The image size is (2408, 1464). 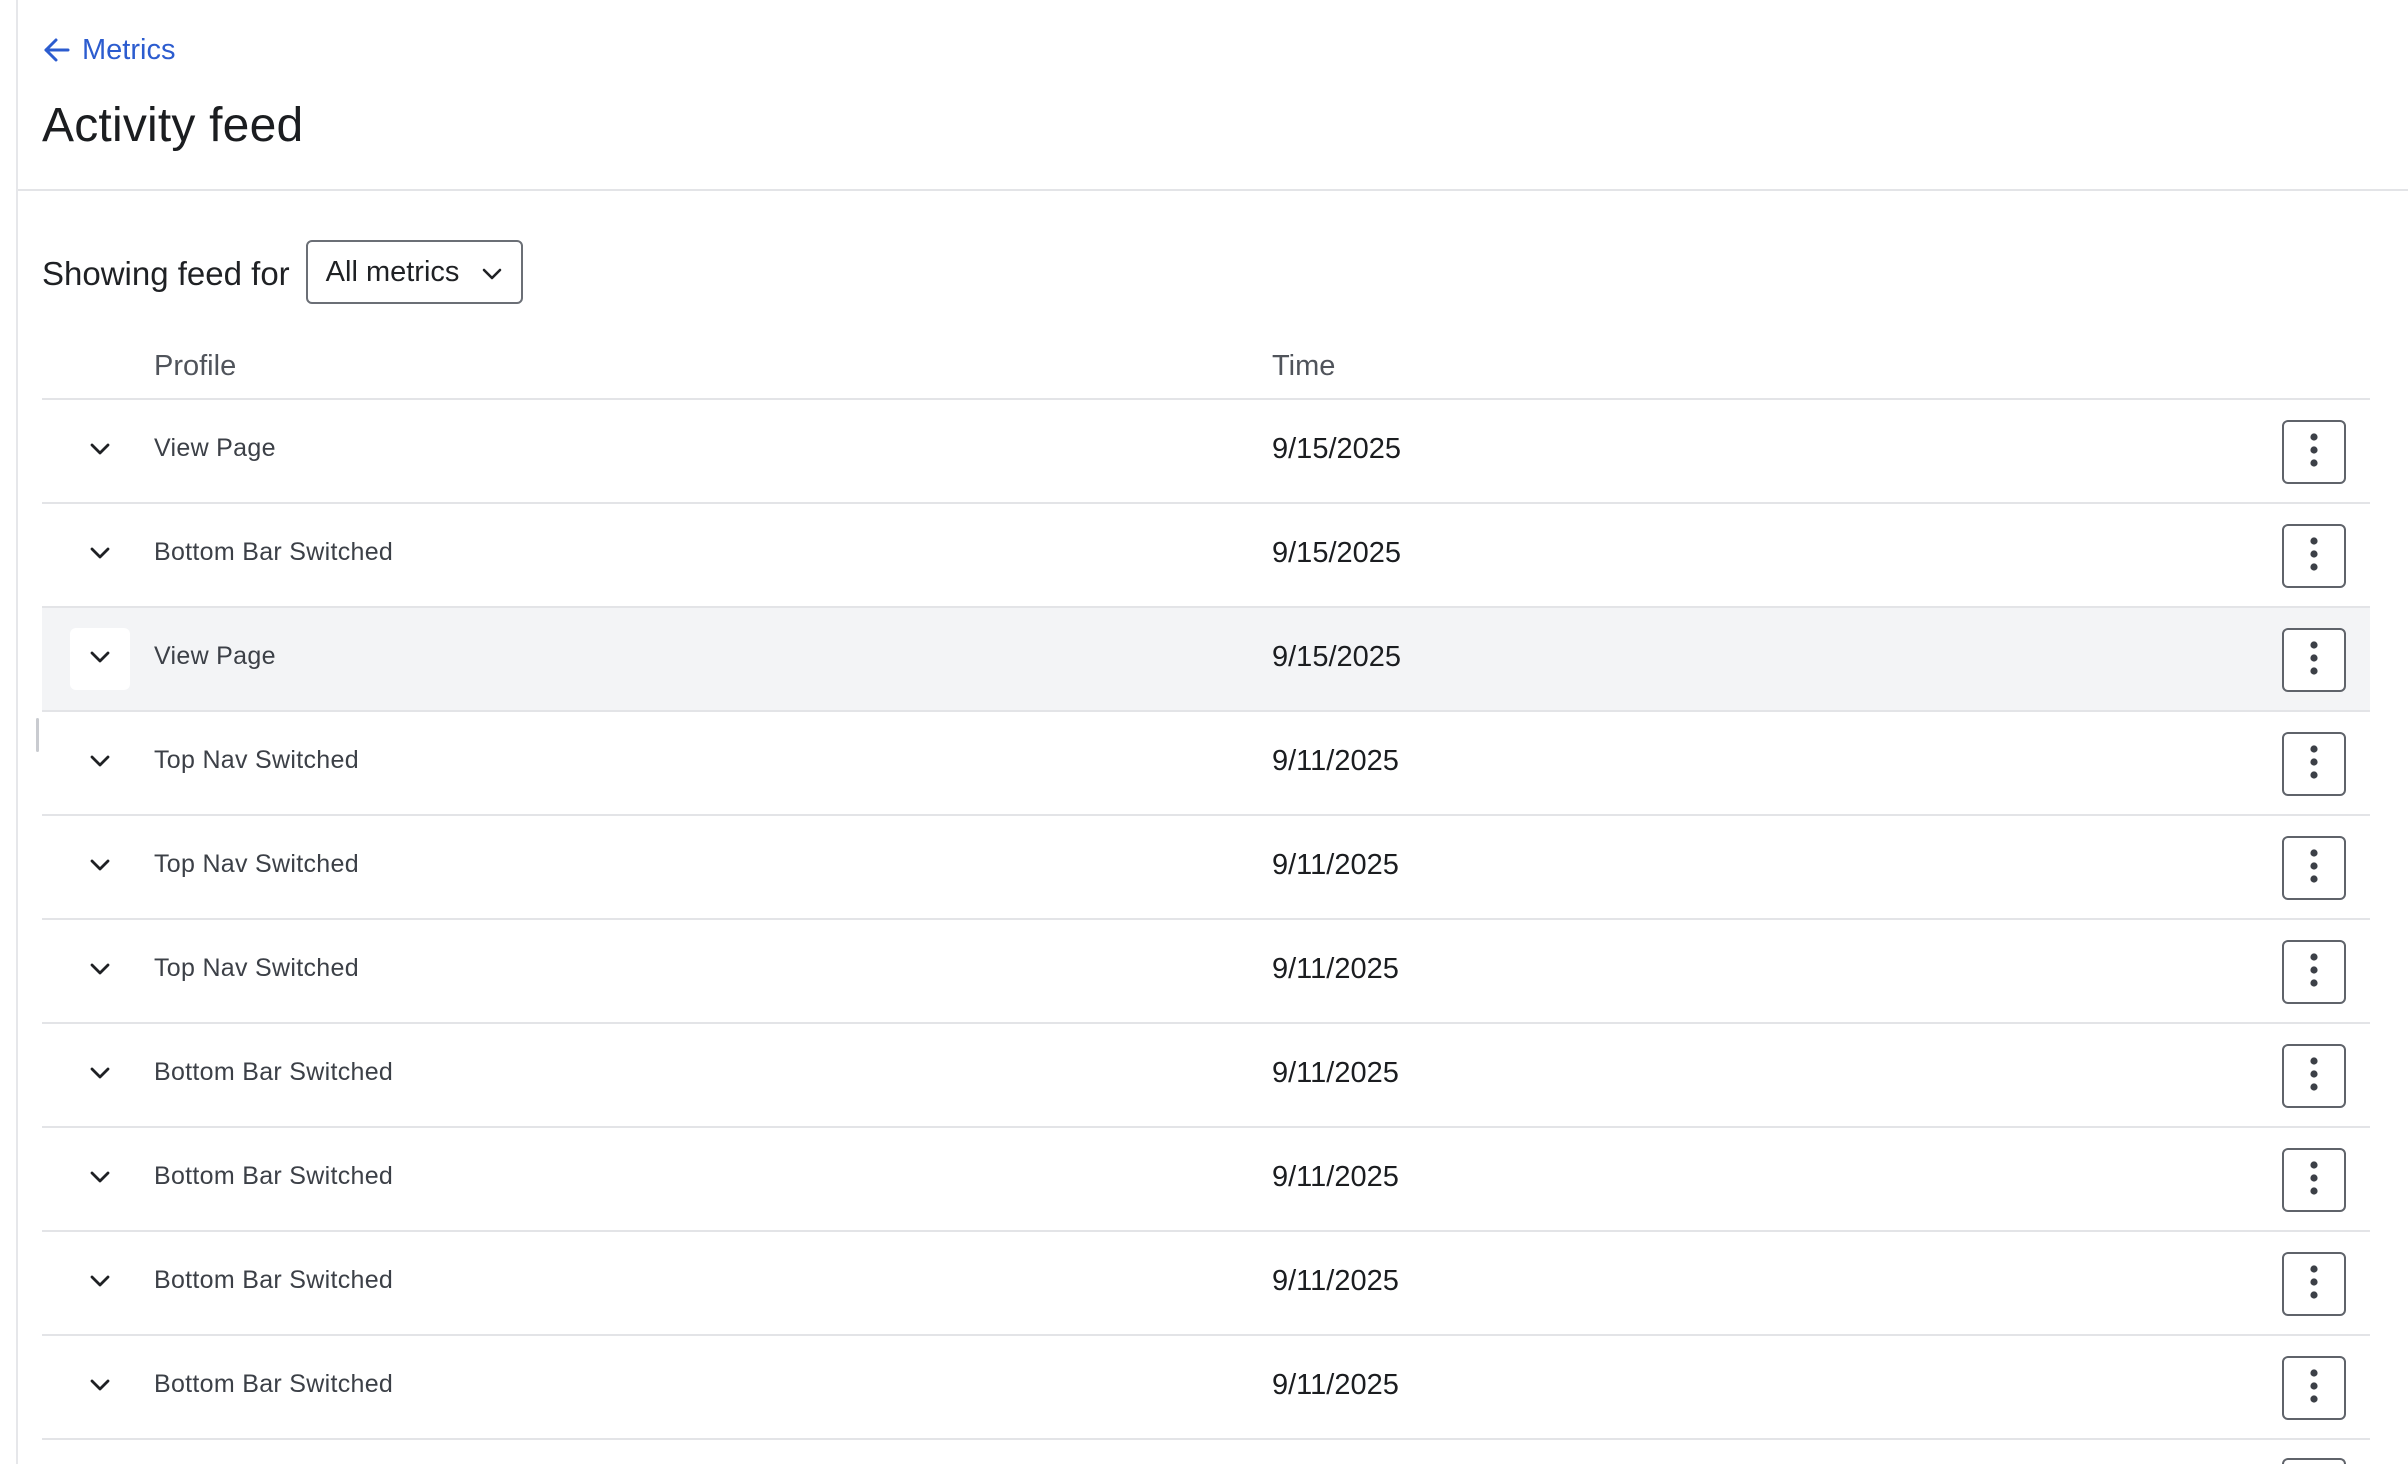 What do you see at coordinates (1206, 556) in the screenshot?
I see `table-row: Bottom Bar Switched 9/15/2025` at bounding box center [1206, 556].